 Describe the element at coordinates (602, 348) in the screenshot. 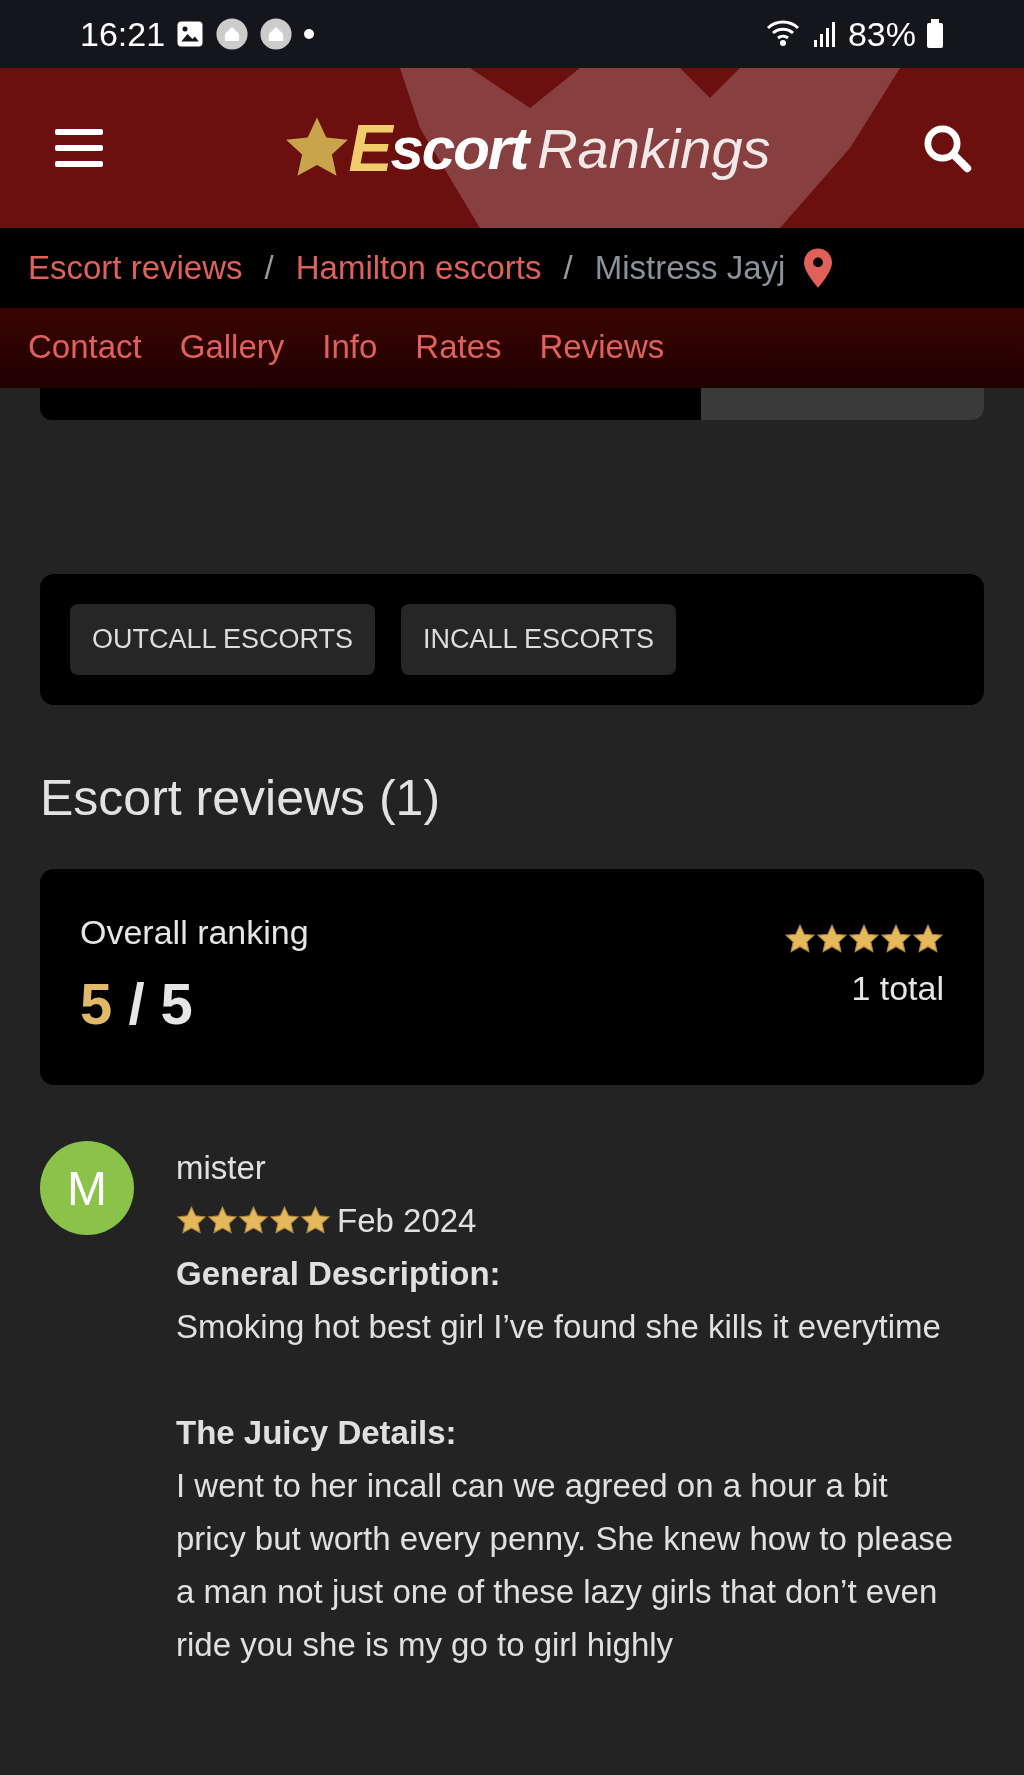

I see `section-tab: Reviews` at that location.